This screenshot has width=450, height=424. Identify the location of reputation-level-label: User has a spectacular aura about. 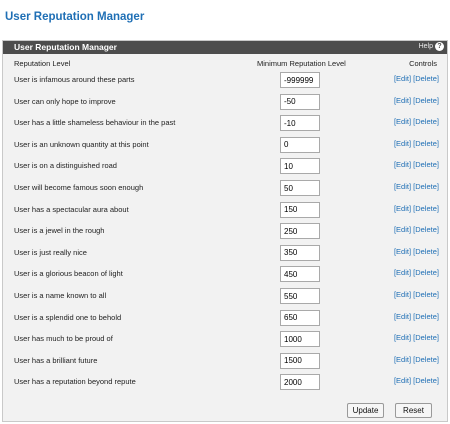
(71, 209).